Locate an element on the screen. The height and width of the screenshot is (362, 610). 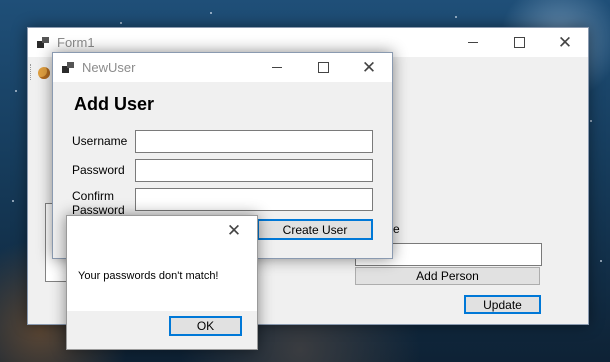
create-user-button: Create User is located at coordinates (315, 229).